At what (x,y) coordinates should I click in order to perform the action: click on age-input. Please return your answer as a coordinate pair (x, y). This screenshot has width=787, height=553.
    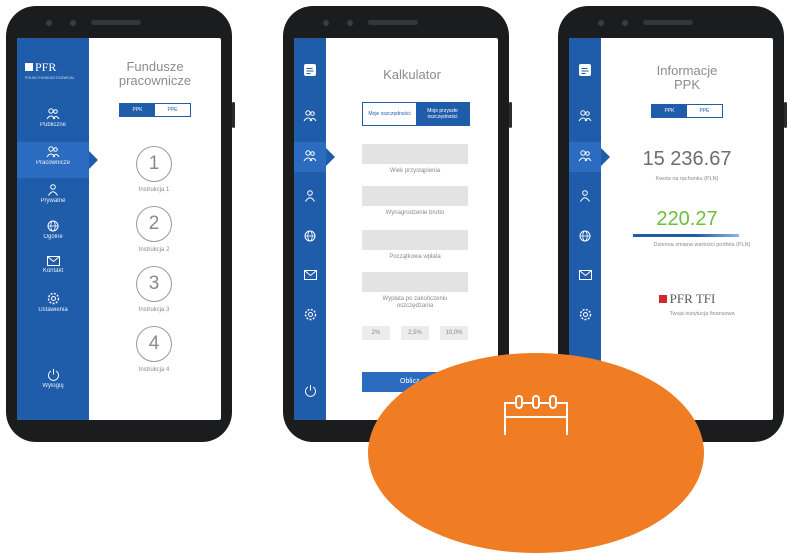
    Looking at the image, I should click on (415, 154).